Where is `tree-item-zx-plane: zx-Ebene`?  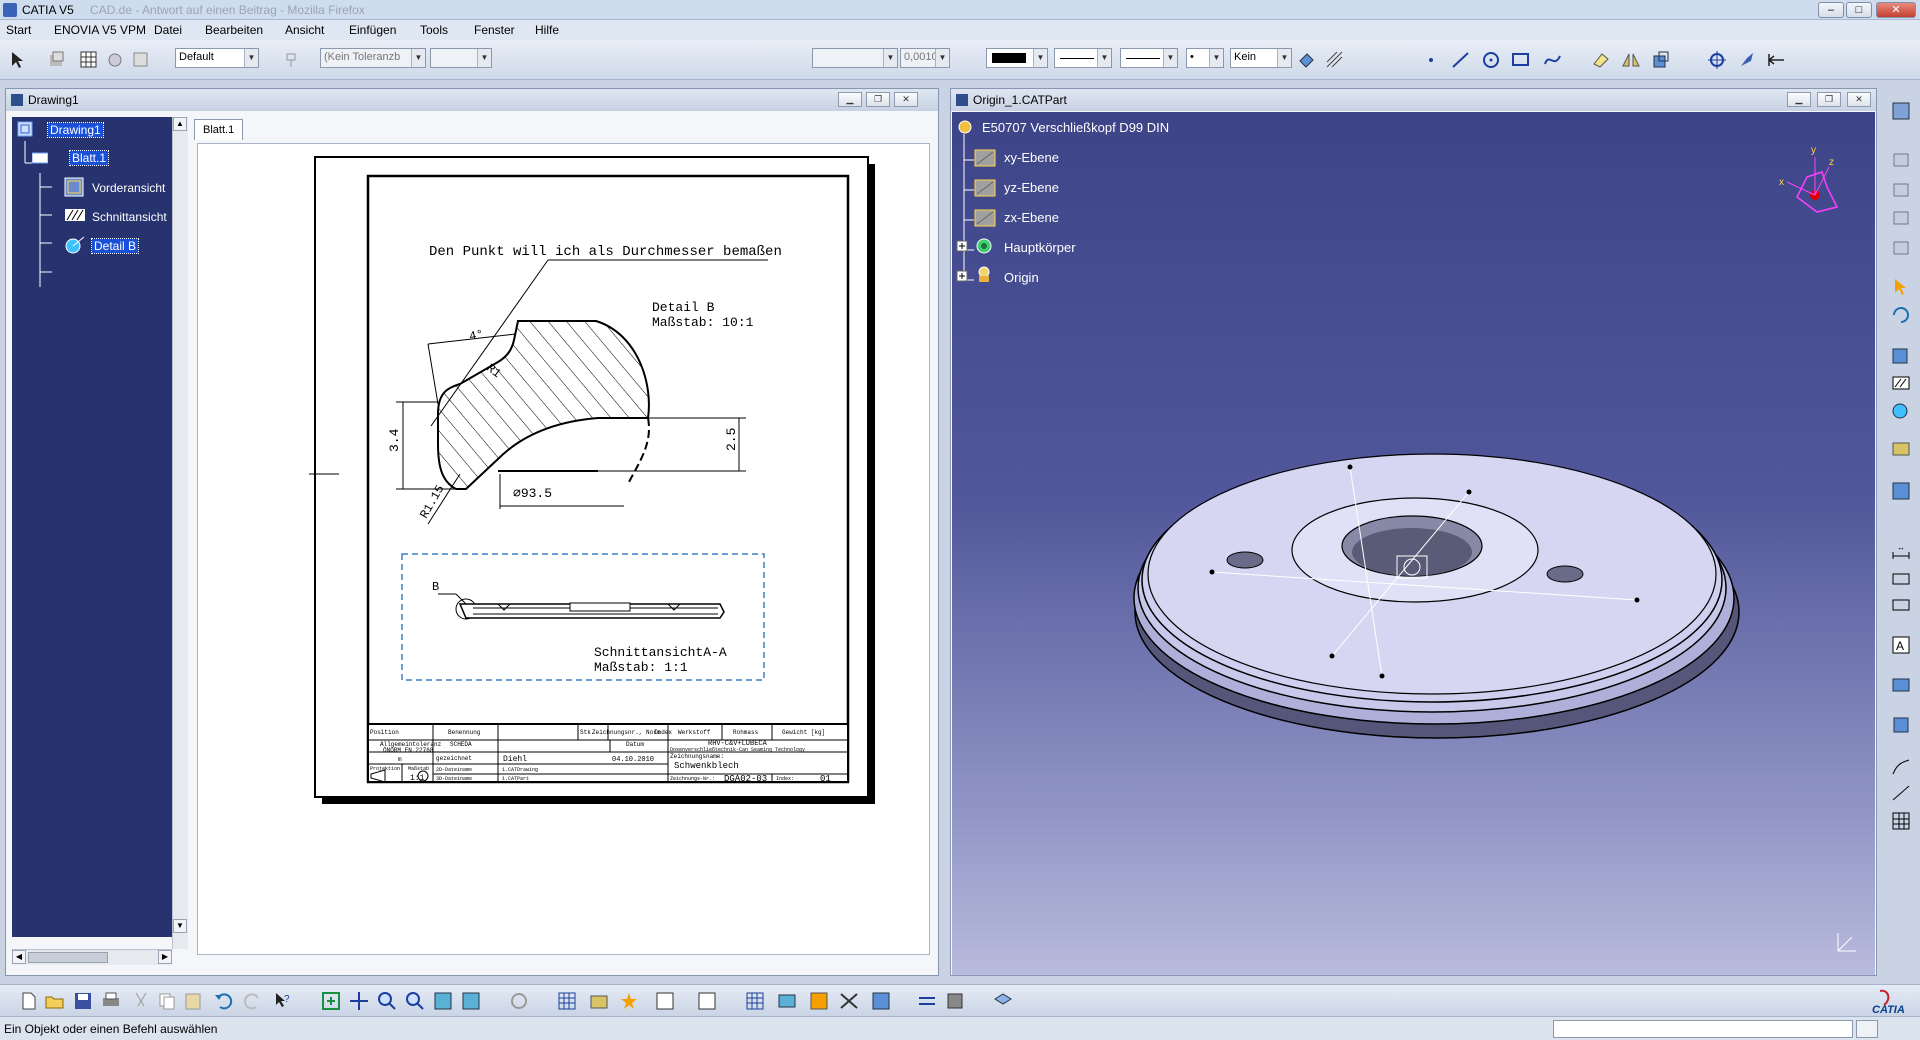
tree-item-zx-plane: zx-Ebene is located at coordinates (1031, 217).